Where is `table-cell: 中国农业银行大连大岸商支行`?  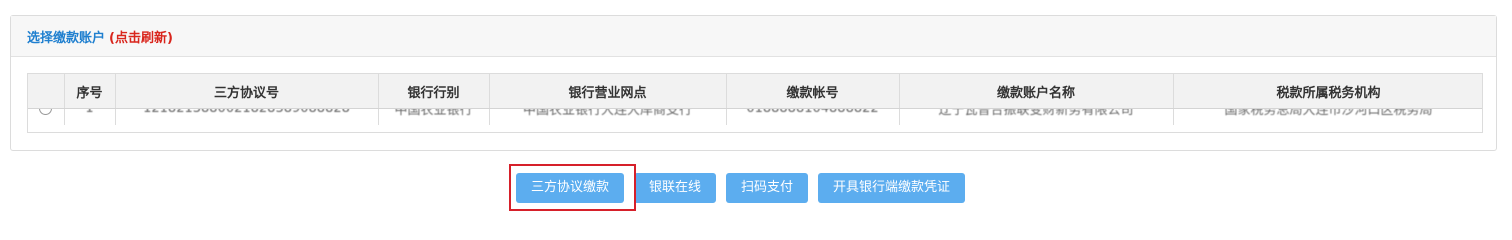 table-cell: 中国农业银行大连大岸商支行 is located at coordinates (608, 117).